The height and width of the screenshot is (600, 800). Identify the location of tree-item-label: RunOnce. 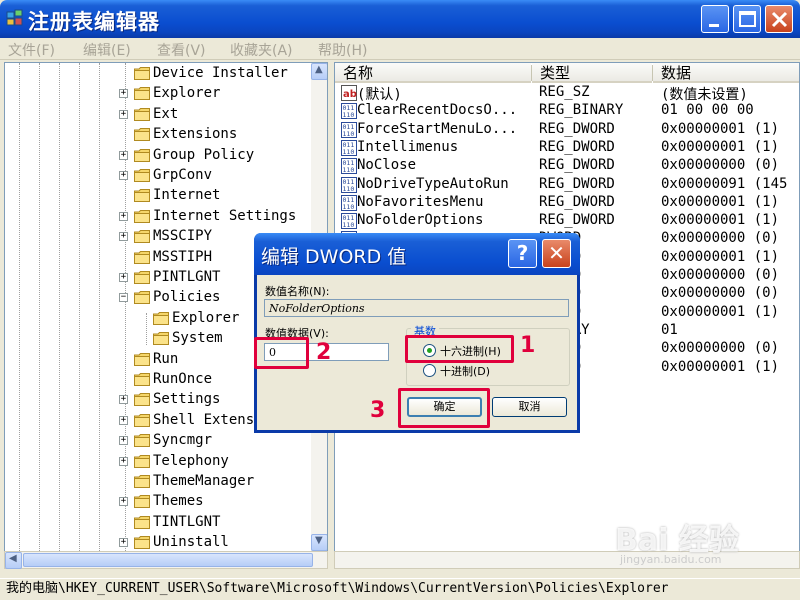
(183, 379).